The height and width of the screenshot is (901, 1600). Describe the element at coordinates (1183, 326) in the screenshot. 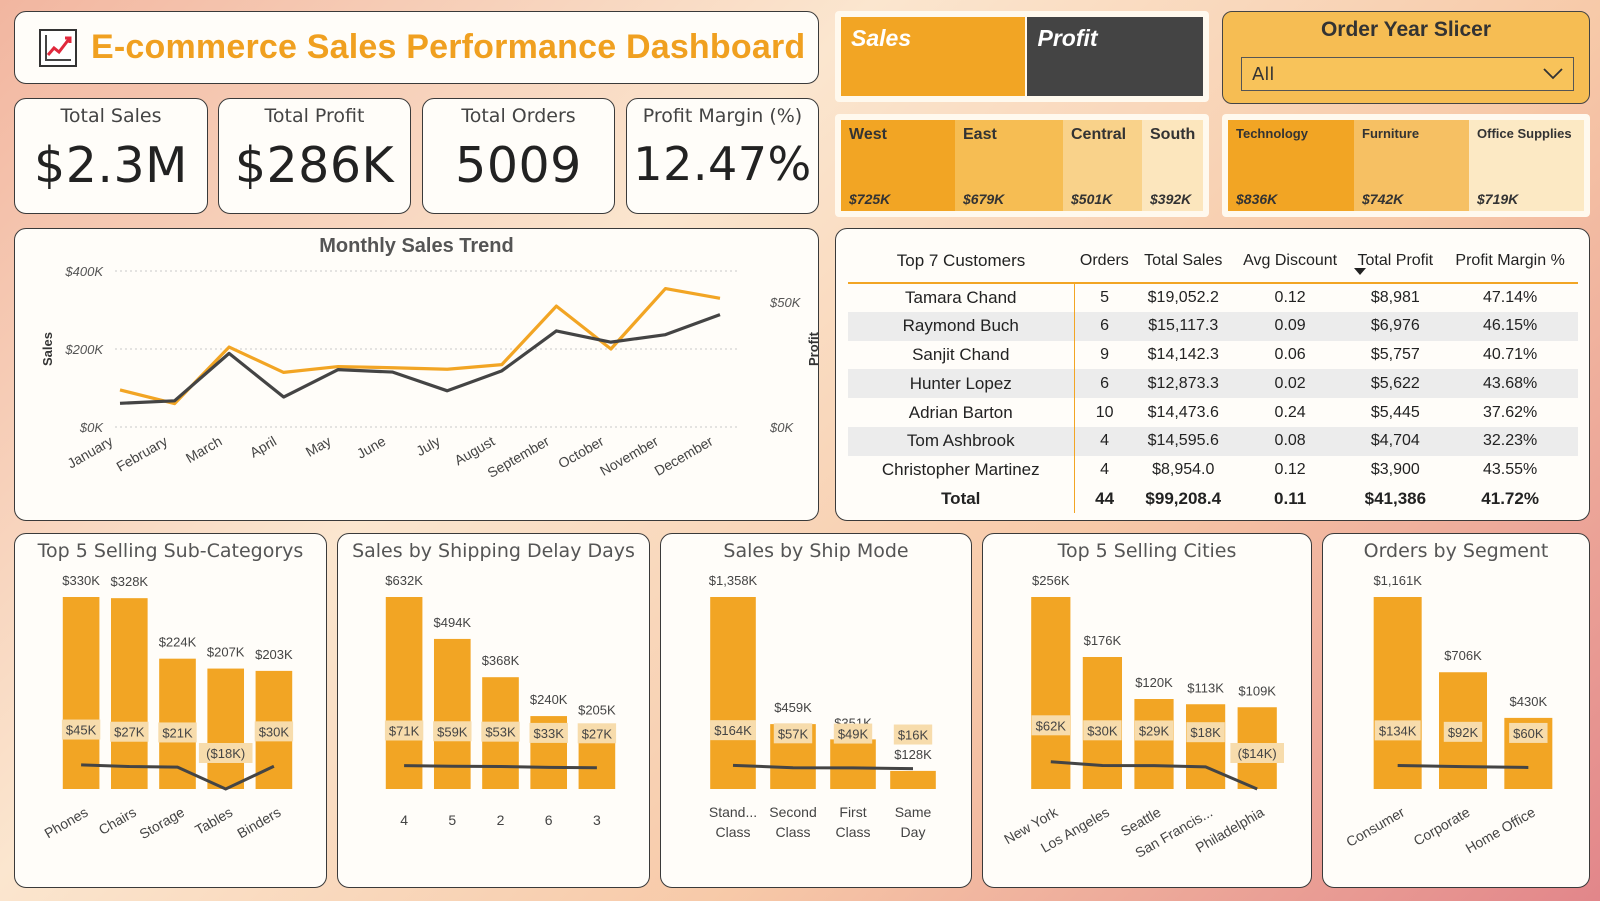

I see `table-cell: $15,117.3` at that location.